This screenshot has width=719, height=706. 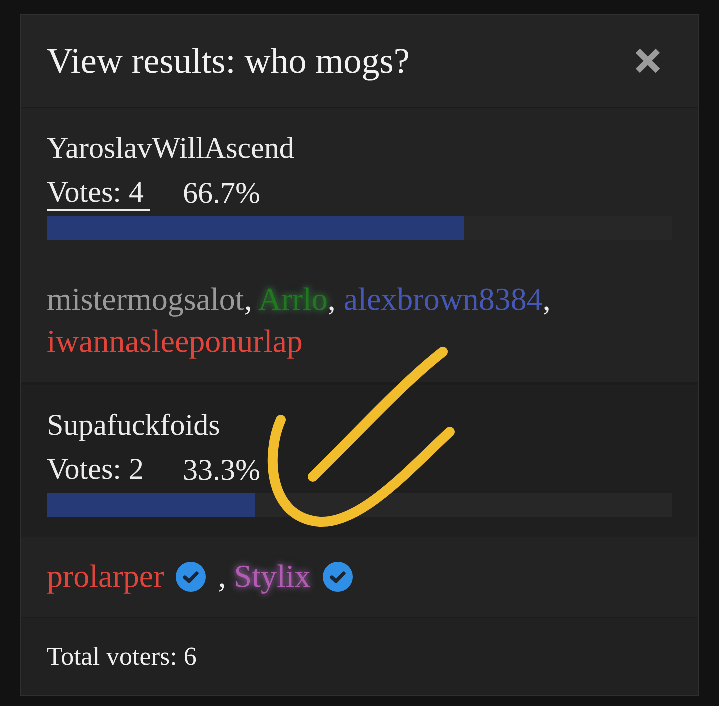 What do you see at coordinates (221, 470) in the screenshot?
I see `vote-percentage: 33.3%` at bounding box center [221, 470].